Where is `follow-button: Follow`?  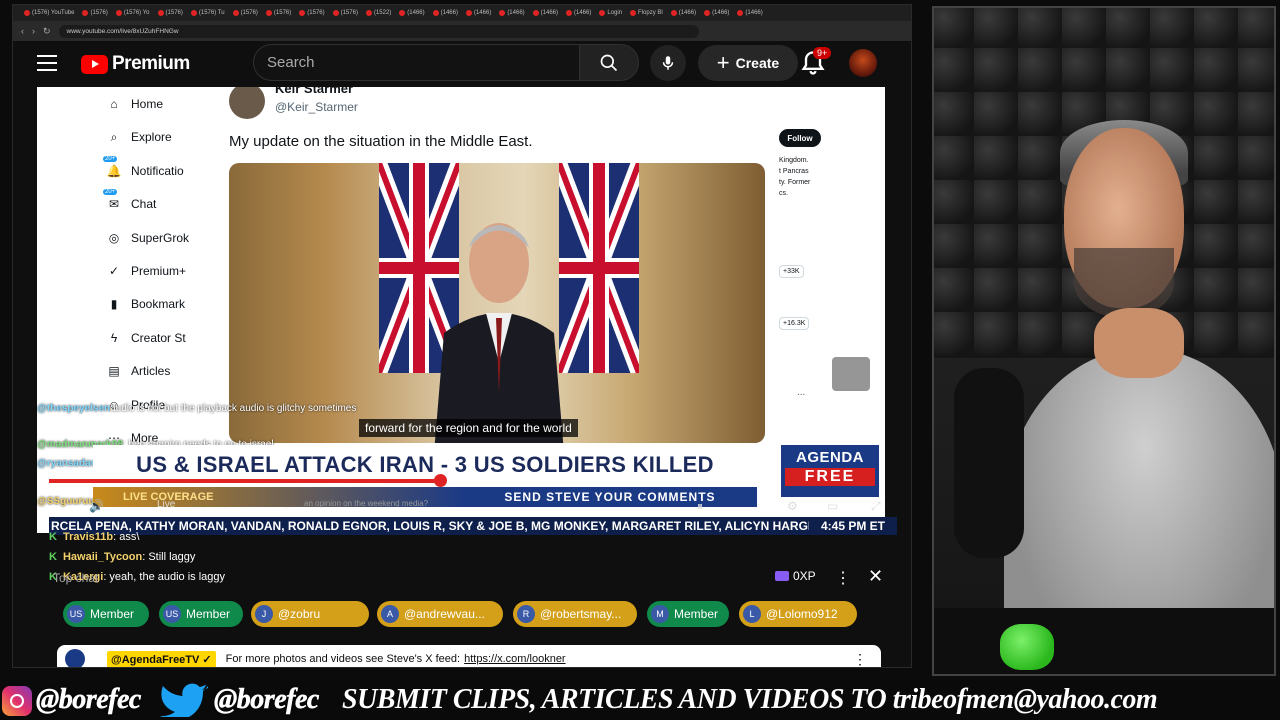 follow-button: Follow is located at coordinates (800, 138).